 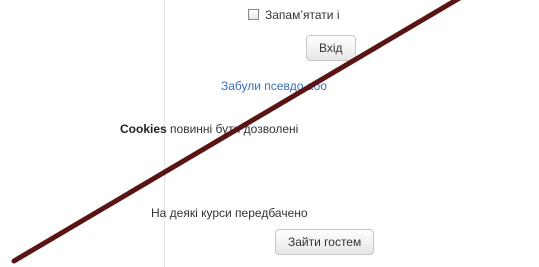 What do you see at coordinates (331, 48) in the screenshot?
I see `login-button: Вхід` at bounding box center [331, 48].